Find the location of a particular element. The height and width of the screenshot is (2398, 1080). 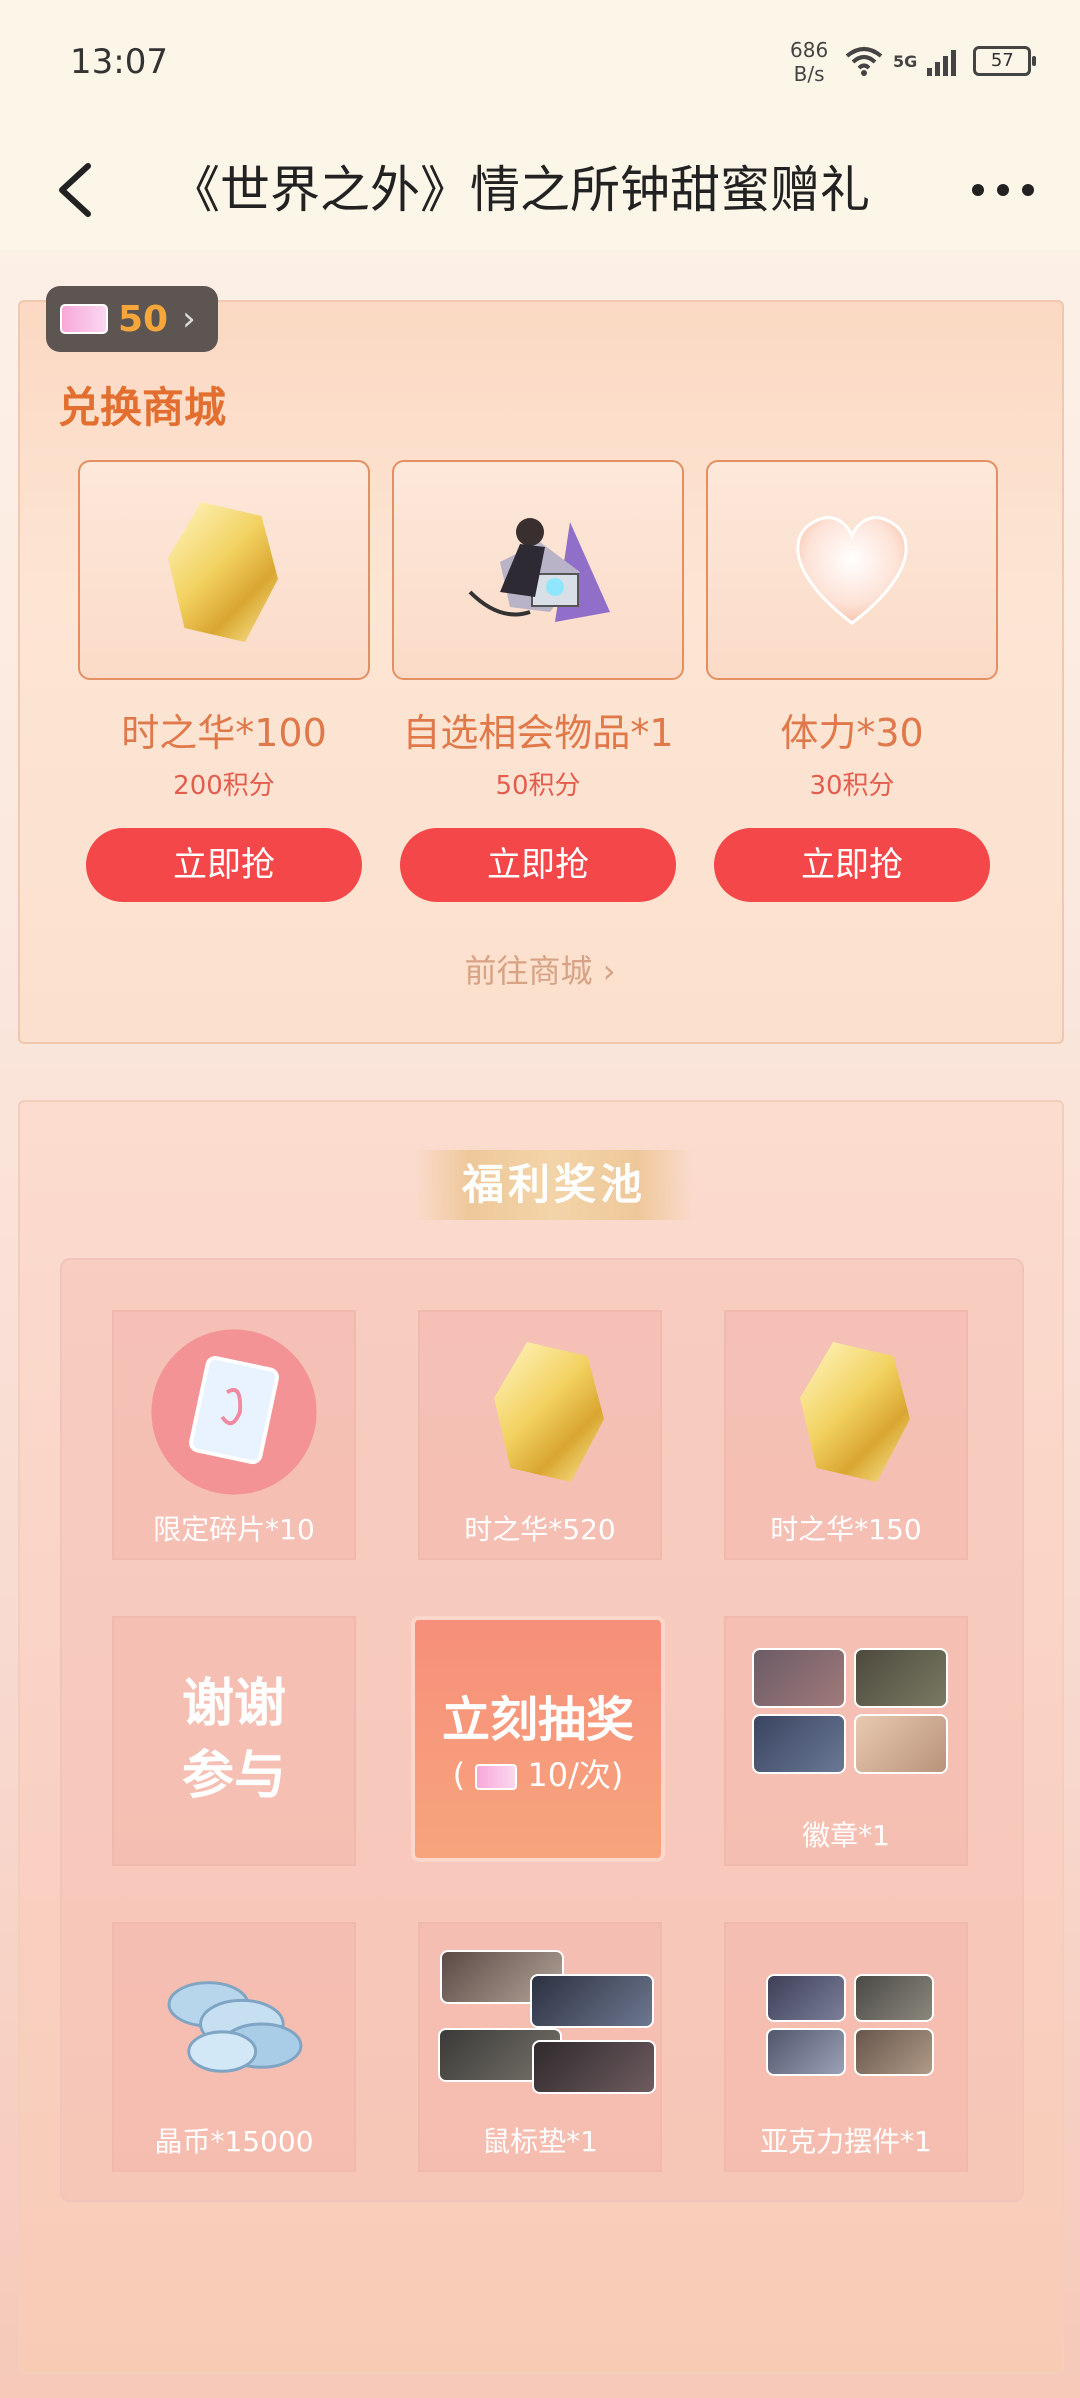

status-time: 13:07 is located at coordinates (119, 62).